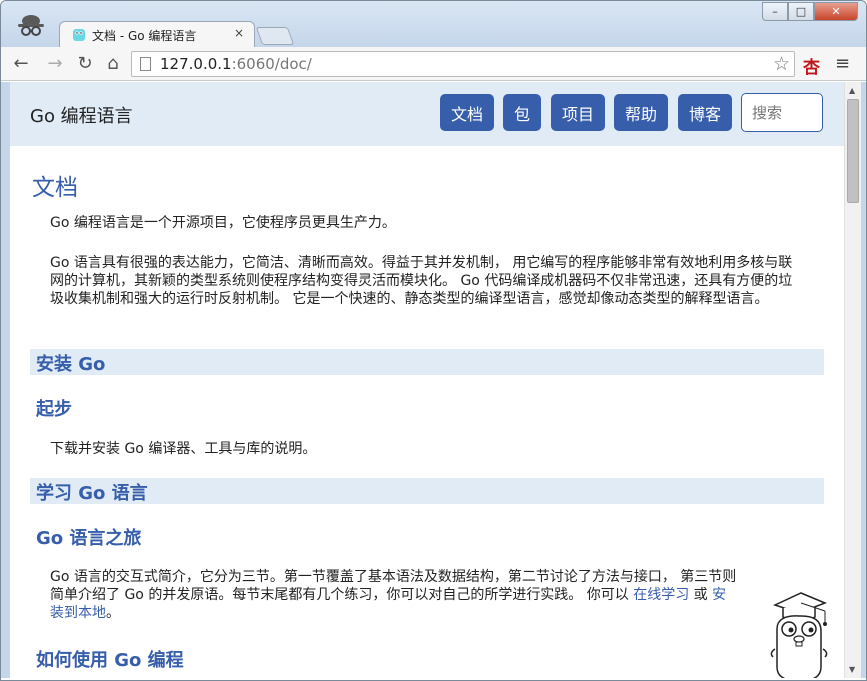  I want to click on incognito-icon, so click(31, 25).